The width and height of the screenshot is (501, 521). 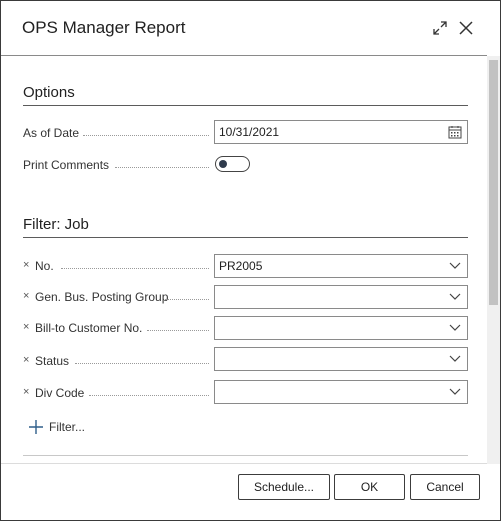 What do you see at coordinates (51, 133) in the screenshot?
I see `as-of-date-label: As of Date` at bounding box center [51, 133].